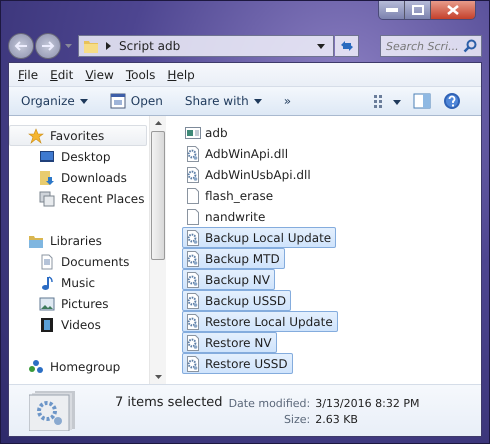 The width and height of the screenshot is (490, 444). Describe the element at coordinates (149, 46) in the screenshot. I see `address-path: Script adb` at that location.